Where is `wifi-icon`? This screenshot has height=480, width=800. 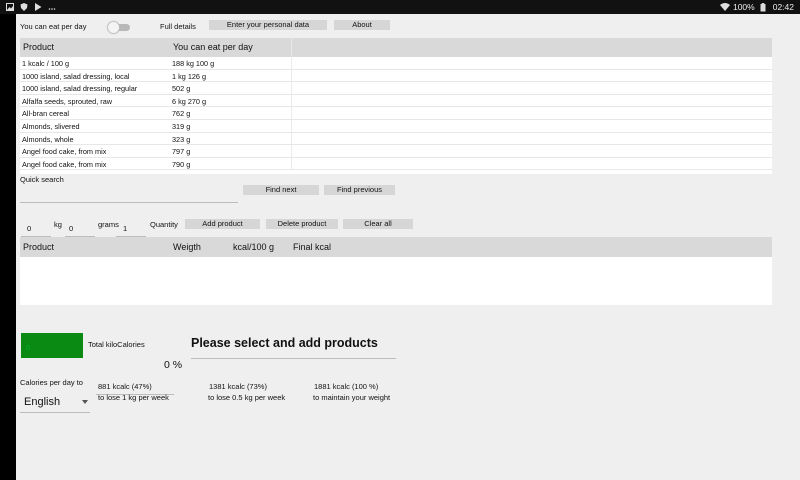 wifi-icon is located at coordinates (724, 7).